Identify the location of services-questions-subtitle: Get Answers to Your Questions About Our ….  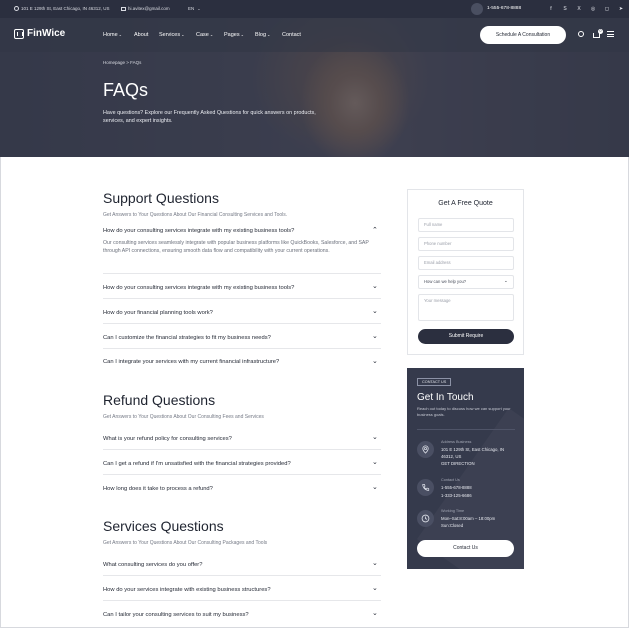
(185, 543).